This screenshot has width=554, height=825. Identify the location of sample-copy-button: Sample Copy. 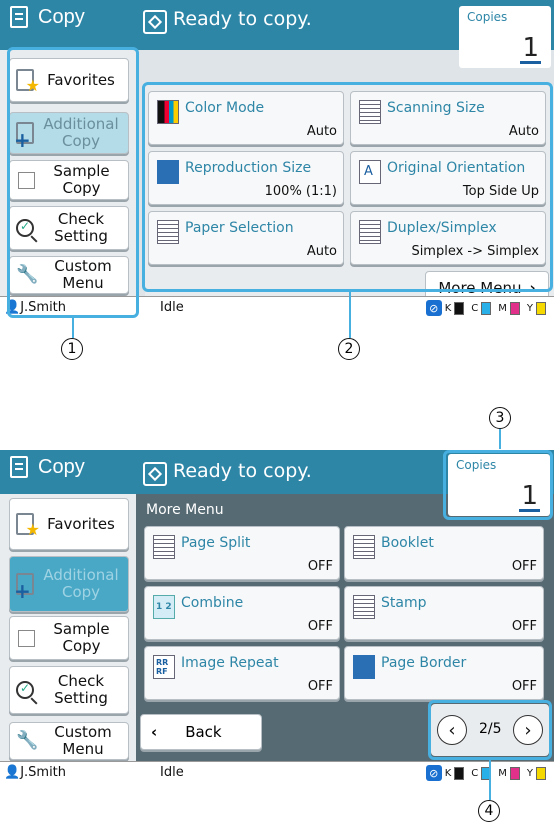
(69, 638).